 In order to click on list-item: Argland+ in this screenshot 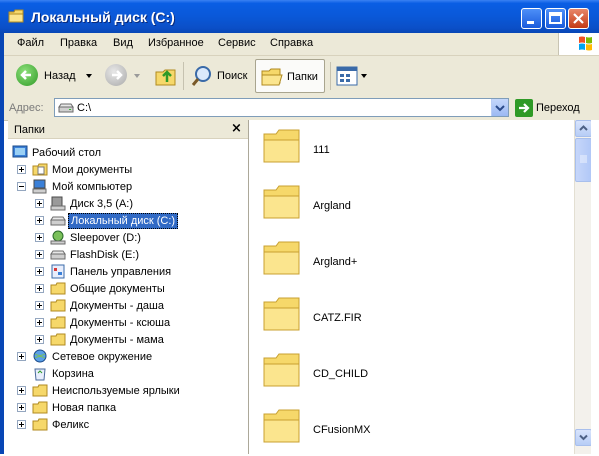, I will do `click(412, 263)`.